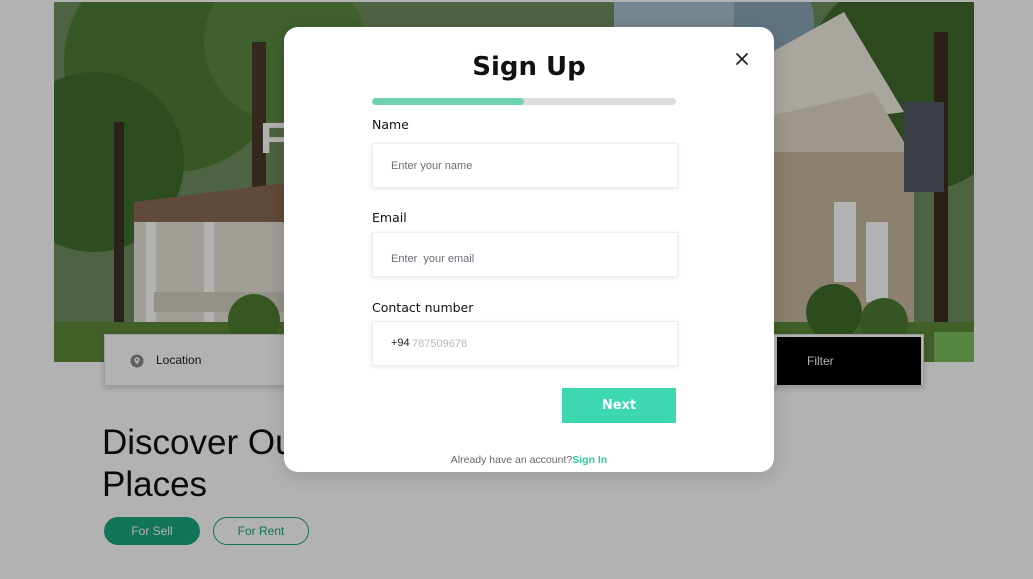  I want to click on signin-prompt: Already have an account?Sign In, so click(529, 460).